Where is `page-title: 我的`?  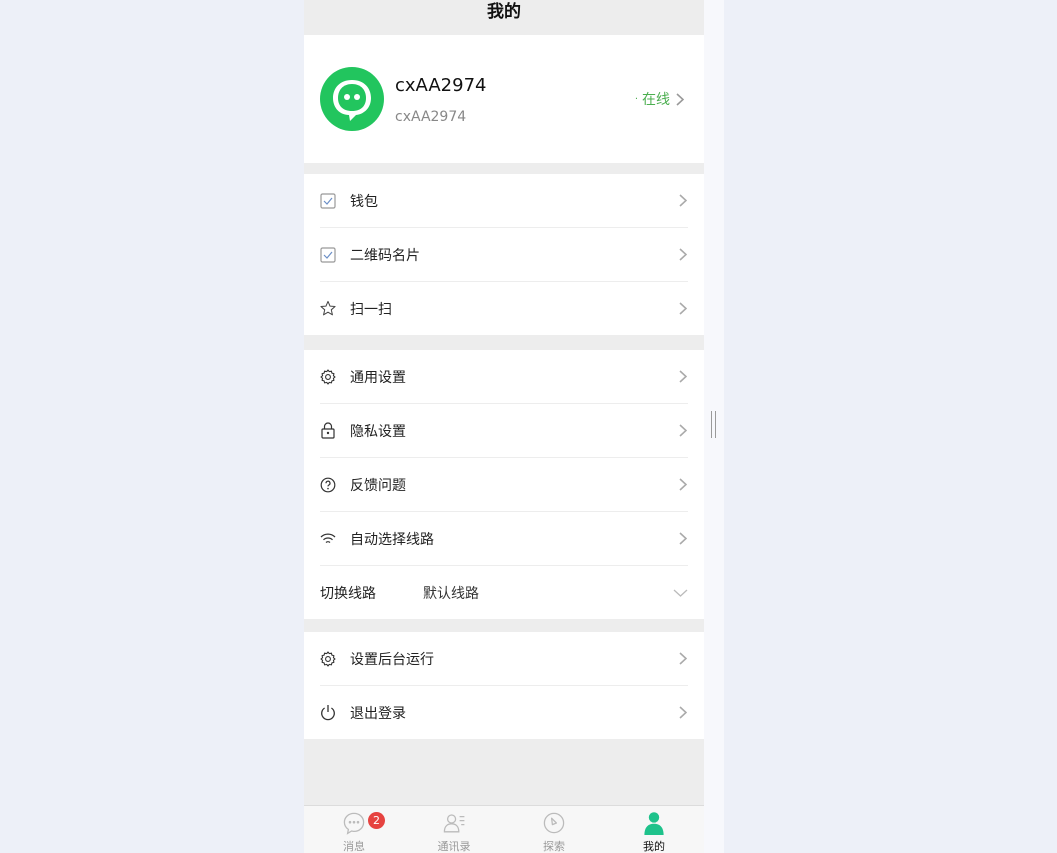 page-title: 我的 is located at coordinates (504, 12).